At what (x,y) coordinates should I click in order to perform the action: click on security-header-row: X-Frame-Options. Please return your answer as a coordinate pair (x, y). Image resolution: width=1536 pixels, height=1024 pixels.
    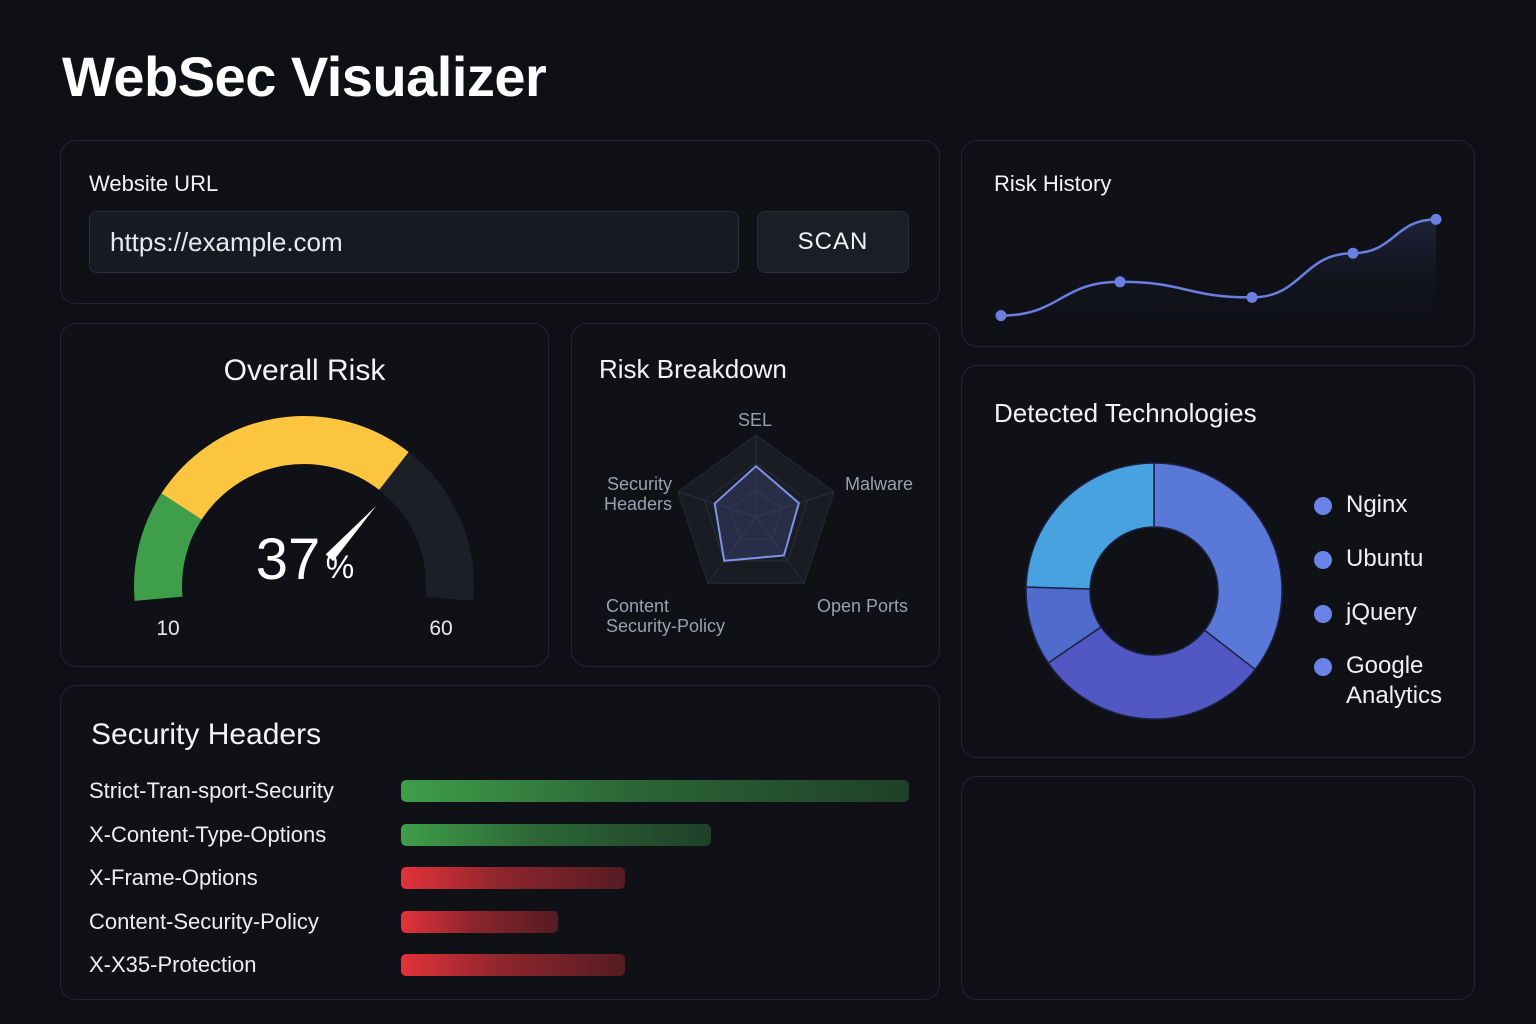
    Looking at the image, I should click on (501, 878).